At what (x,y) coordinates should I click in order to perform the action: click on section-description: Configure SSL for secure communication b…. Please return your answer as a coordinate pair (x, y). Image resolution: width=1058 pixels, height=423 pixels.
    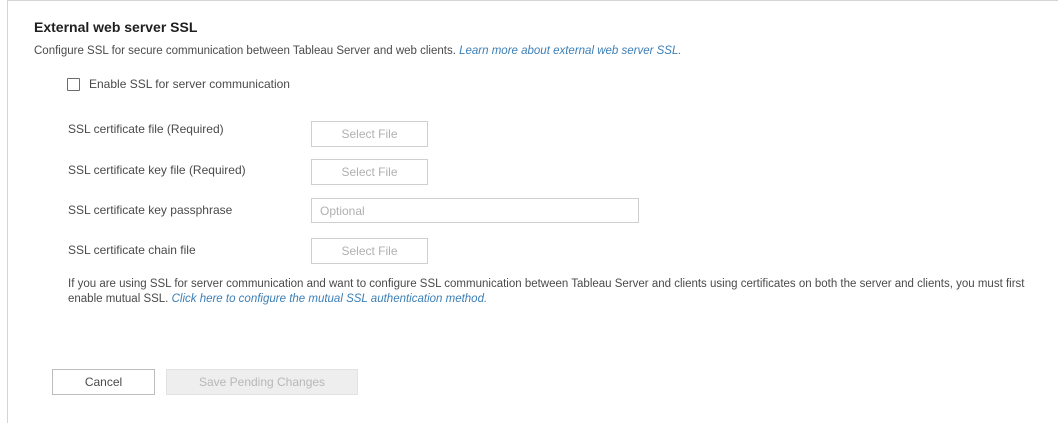
    Looking at the image, I should click on (358, 51).